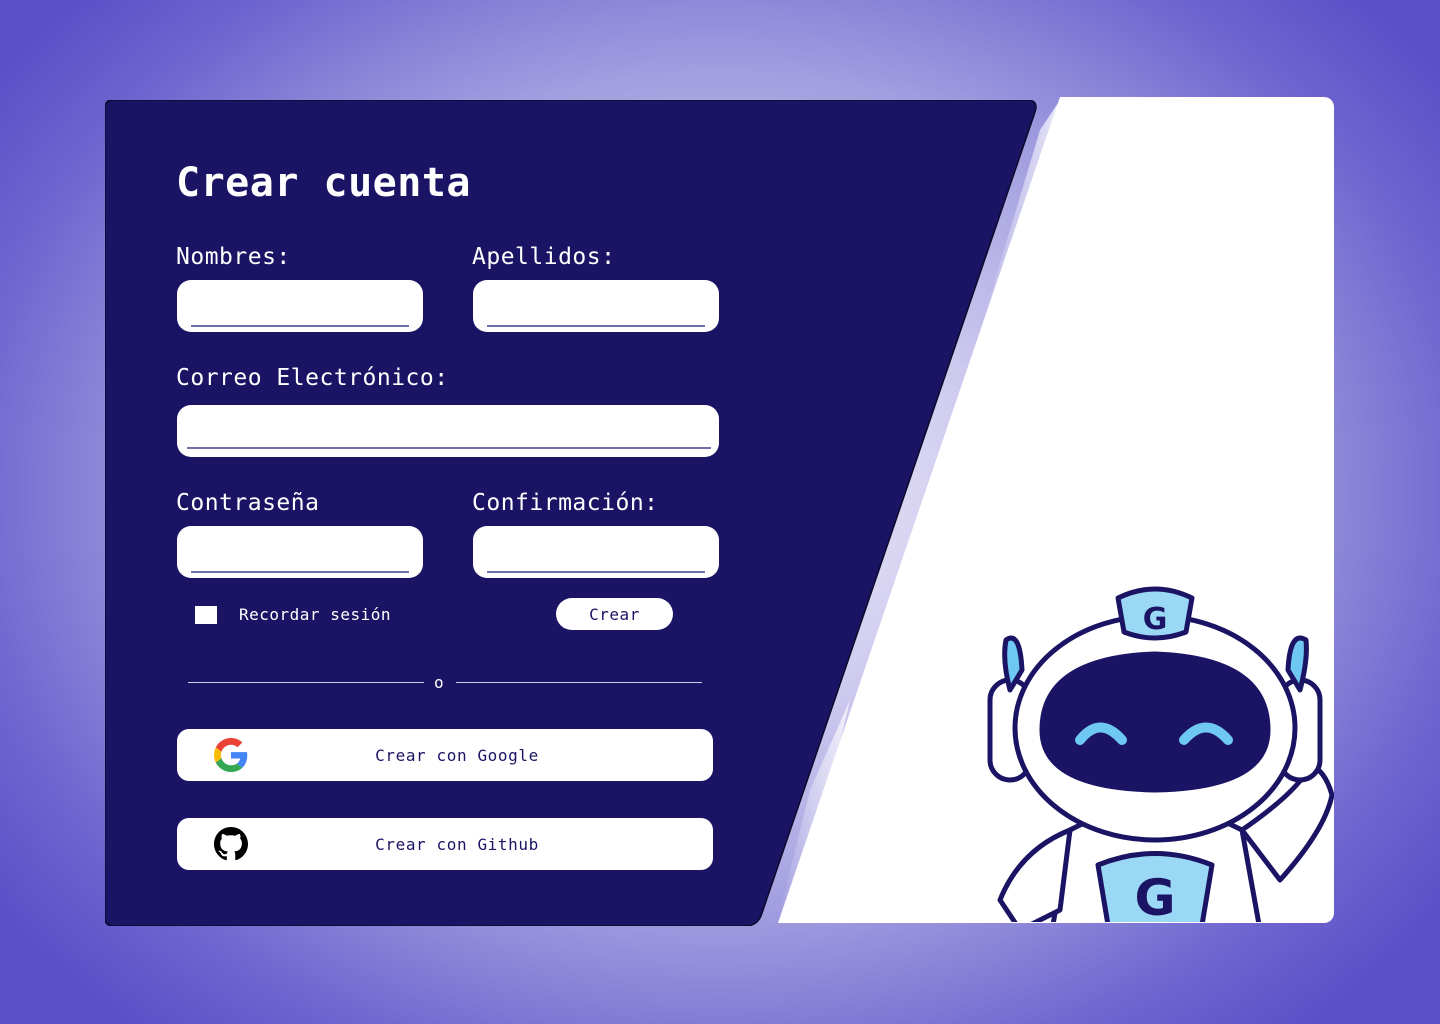 This screenshot has height=1024, width=1440. What do you see at coordinates (457, 755) in the screenshot?
I see `google-signup-label: Crear con Google` at bounding box center [457, 755].